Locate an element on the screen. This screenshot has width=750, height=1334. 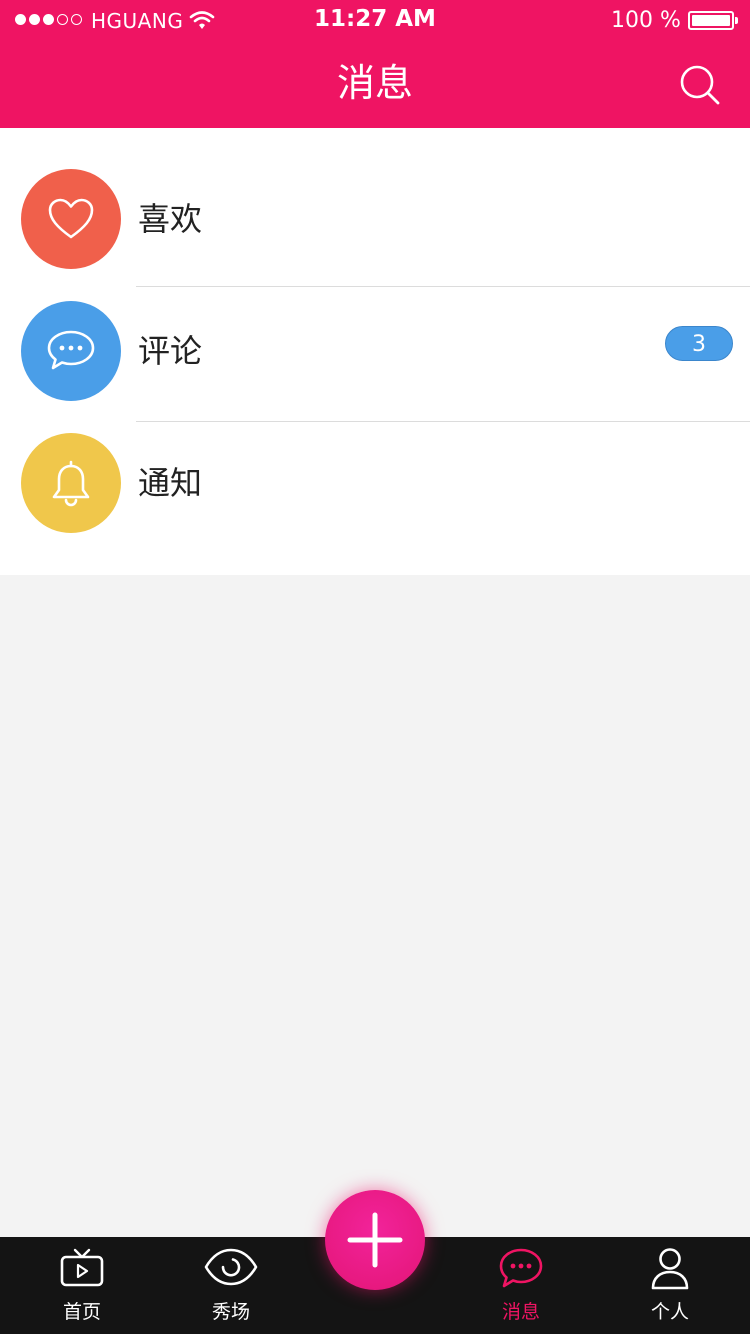
likes-avatar is located at coordinates (71, 219).